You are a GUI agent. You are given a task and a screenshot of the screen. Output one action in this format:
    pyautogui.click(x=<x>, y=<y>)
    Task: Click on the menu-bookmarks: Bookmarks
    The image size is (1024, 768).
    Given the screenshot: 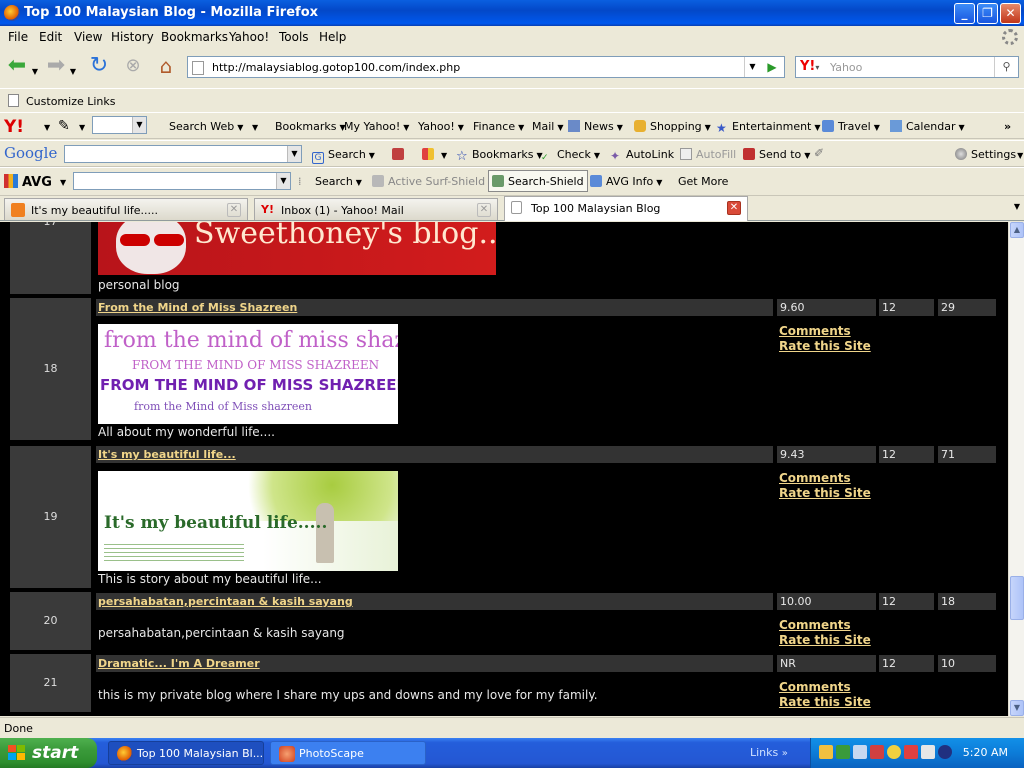 What is the action you would take?
    pyautogui.click(x=194, y=37)
    